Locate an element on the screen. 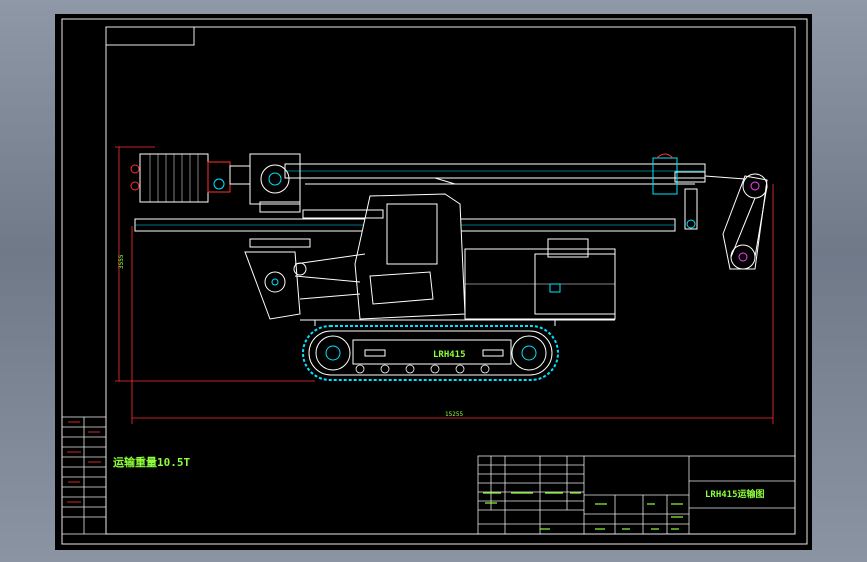  crawler-track is located at coordinates (430, 353).